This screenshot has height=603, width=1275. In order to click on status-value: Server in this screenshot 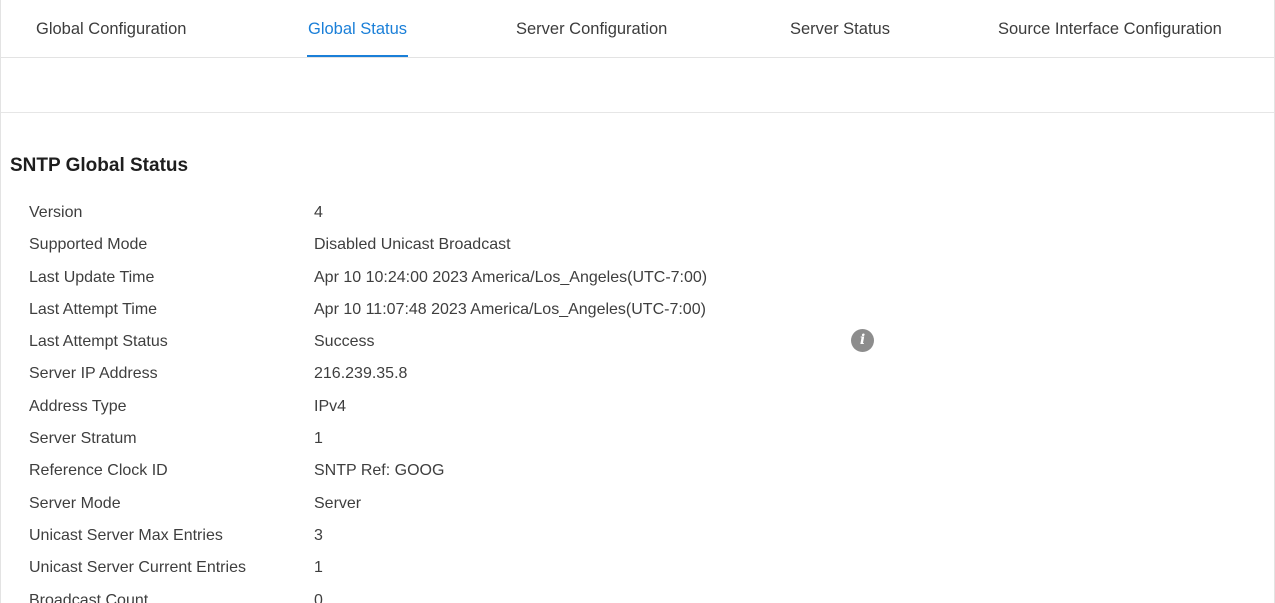, I will do `click(338, 503)`.